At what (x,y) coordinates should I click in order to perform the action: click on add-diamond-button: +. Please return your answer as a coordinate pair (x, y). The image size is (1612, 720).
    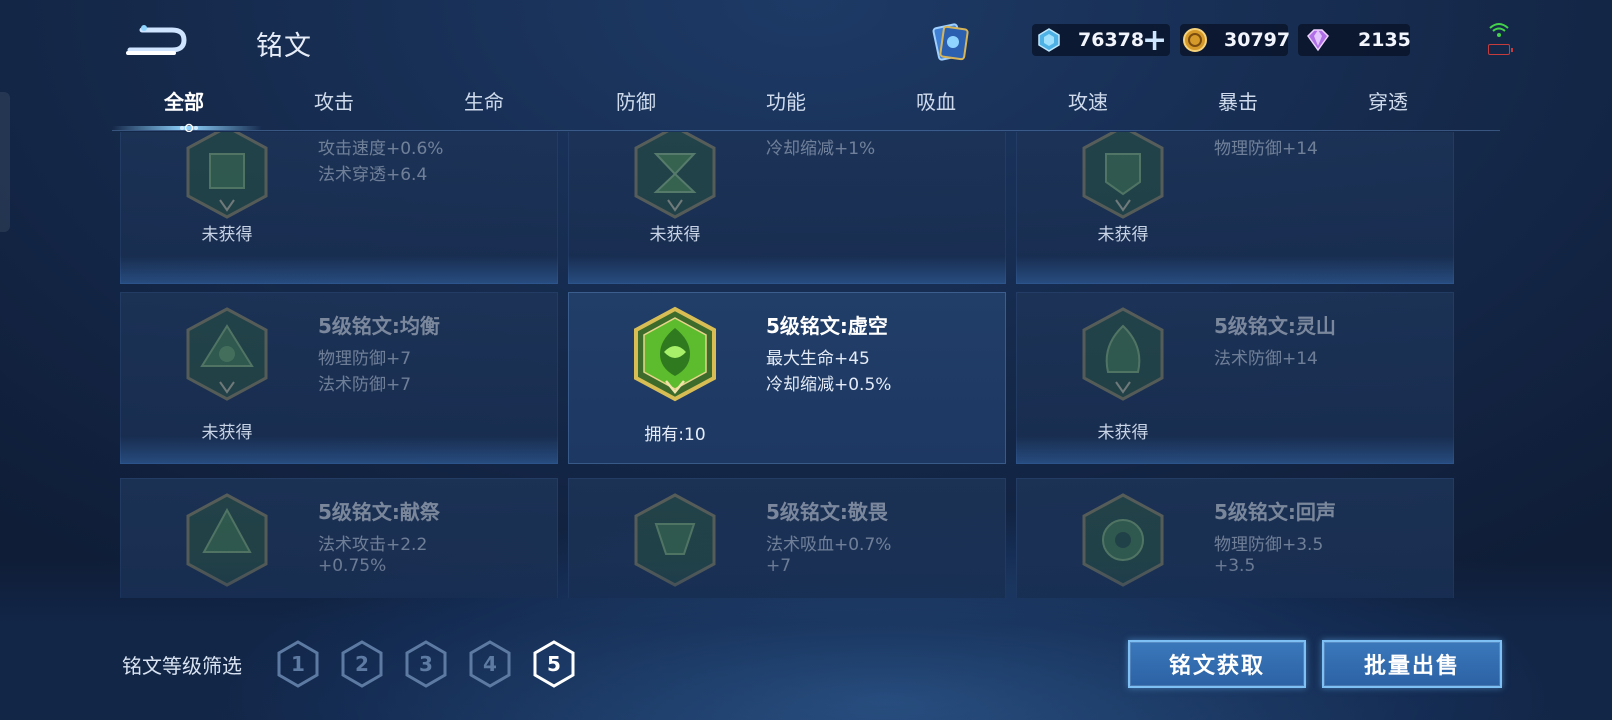
    Looking at the image, I should click on (1154, 40).